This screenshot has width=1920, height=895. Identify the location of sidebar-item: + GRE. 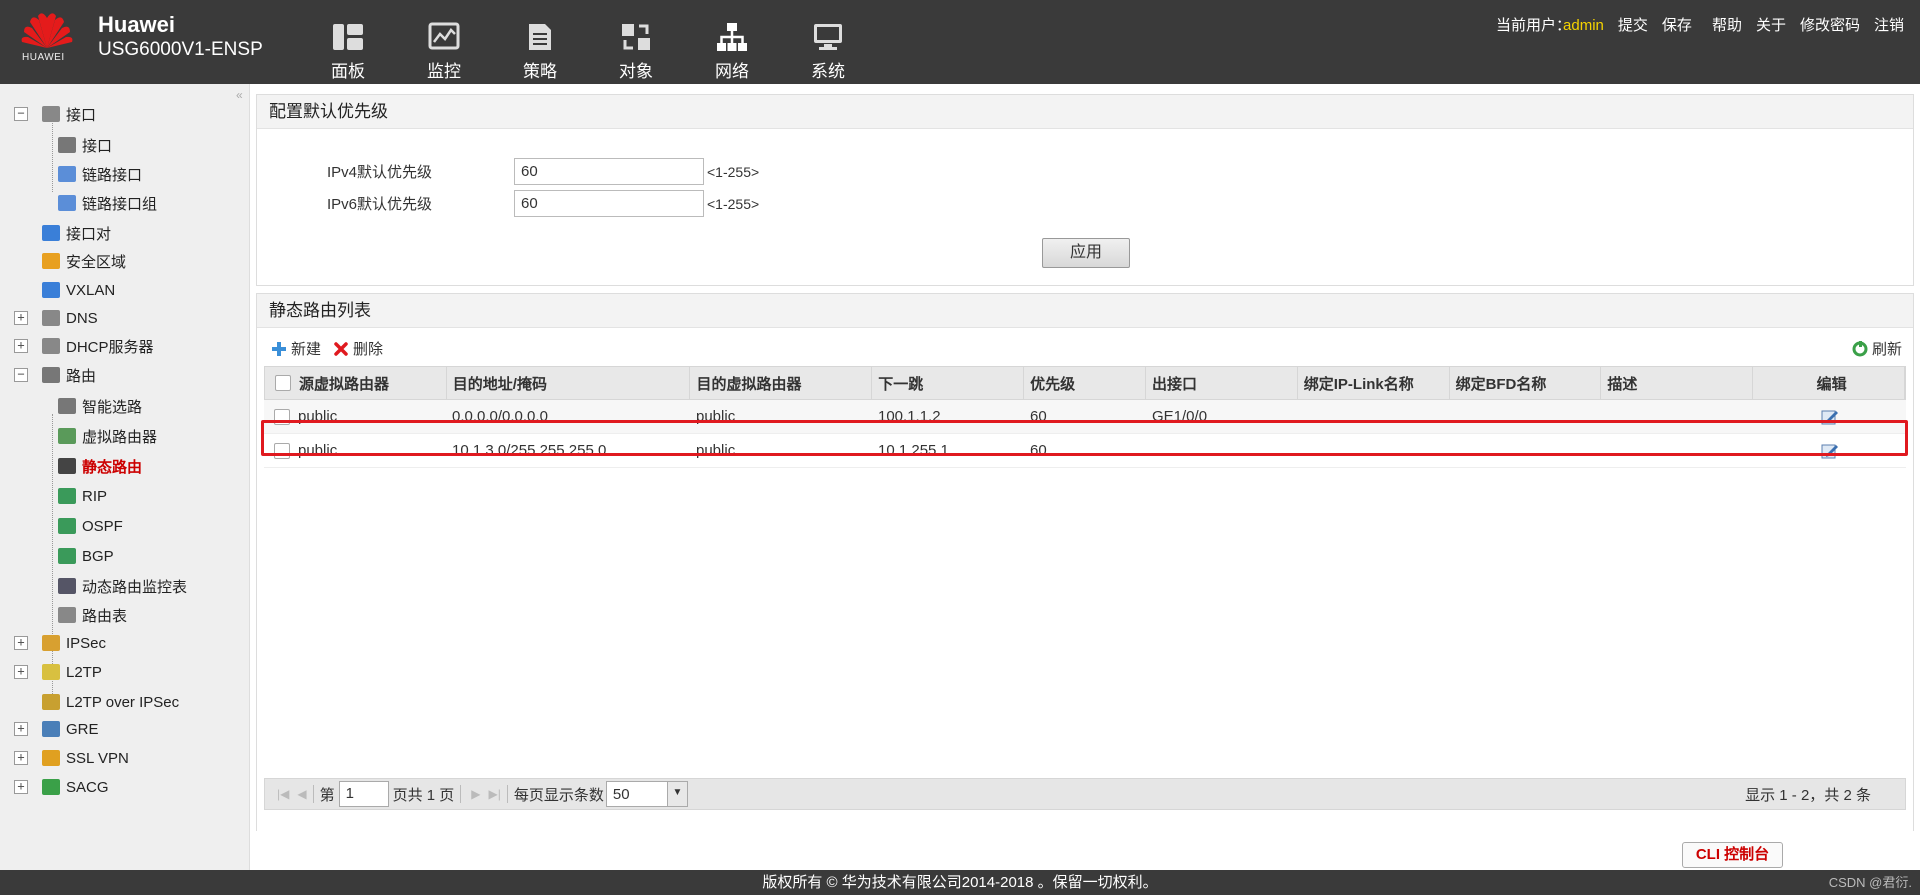
(56, 729).